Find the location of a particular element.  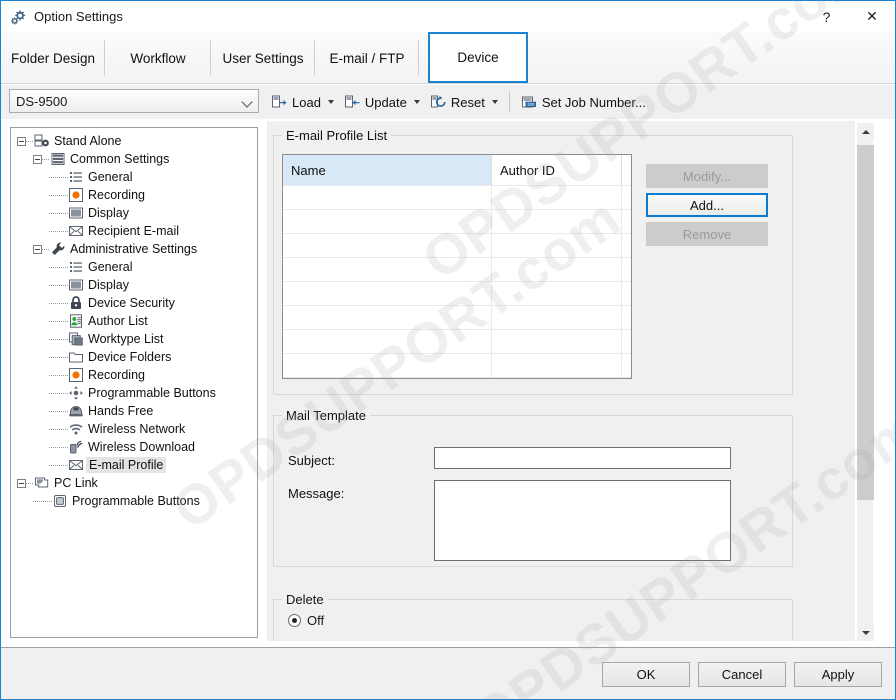

ok-button: OK is located at coordinates (646, 674).